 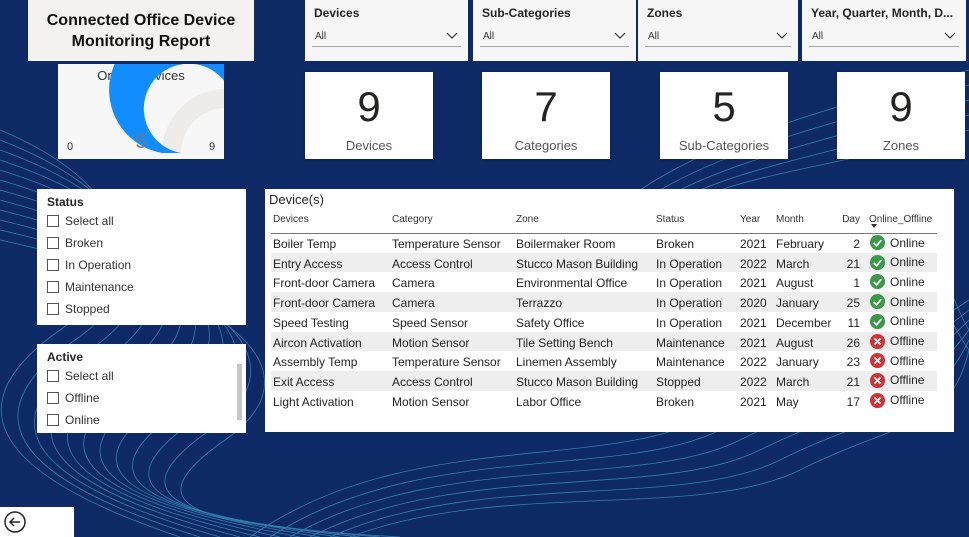 I want to click on date-slicer: Year, Quarter, Month, D... All, so click(x=884, y=30).